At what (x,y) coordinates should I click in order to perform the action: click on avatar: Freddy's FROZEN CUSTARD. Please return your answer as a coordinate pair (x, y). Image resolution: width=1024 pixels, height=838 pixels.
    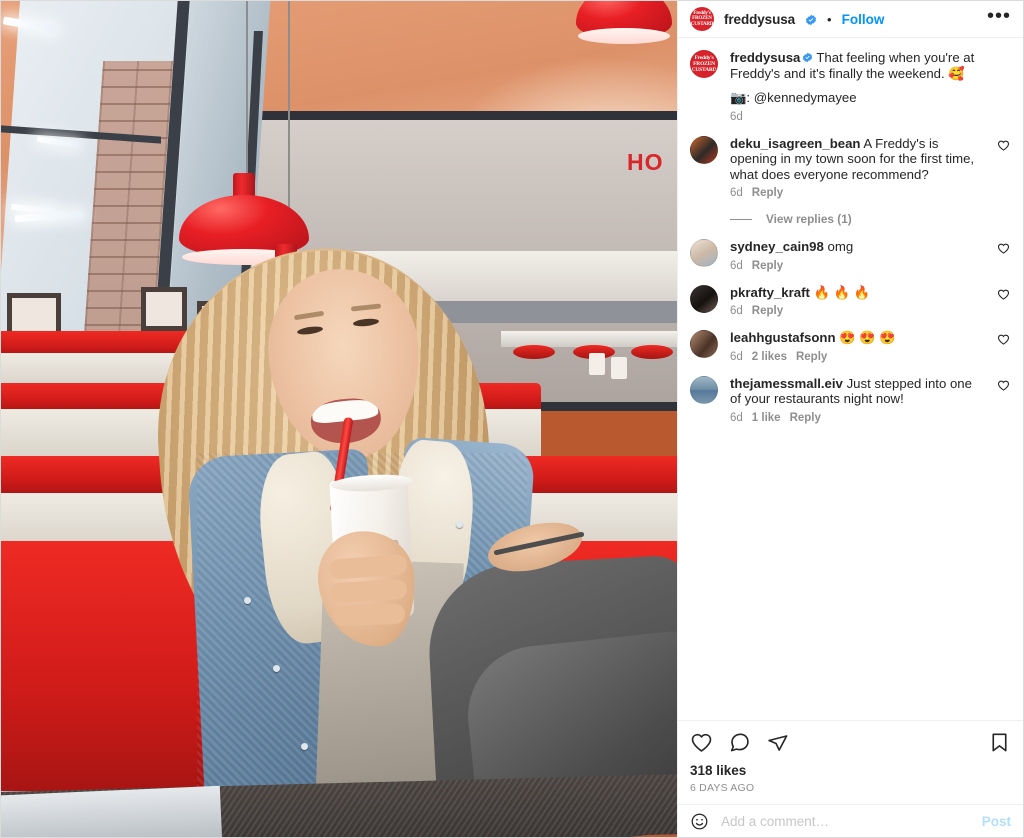
    Looking at the image, I should click on (702, 19).